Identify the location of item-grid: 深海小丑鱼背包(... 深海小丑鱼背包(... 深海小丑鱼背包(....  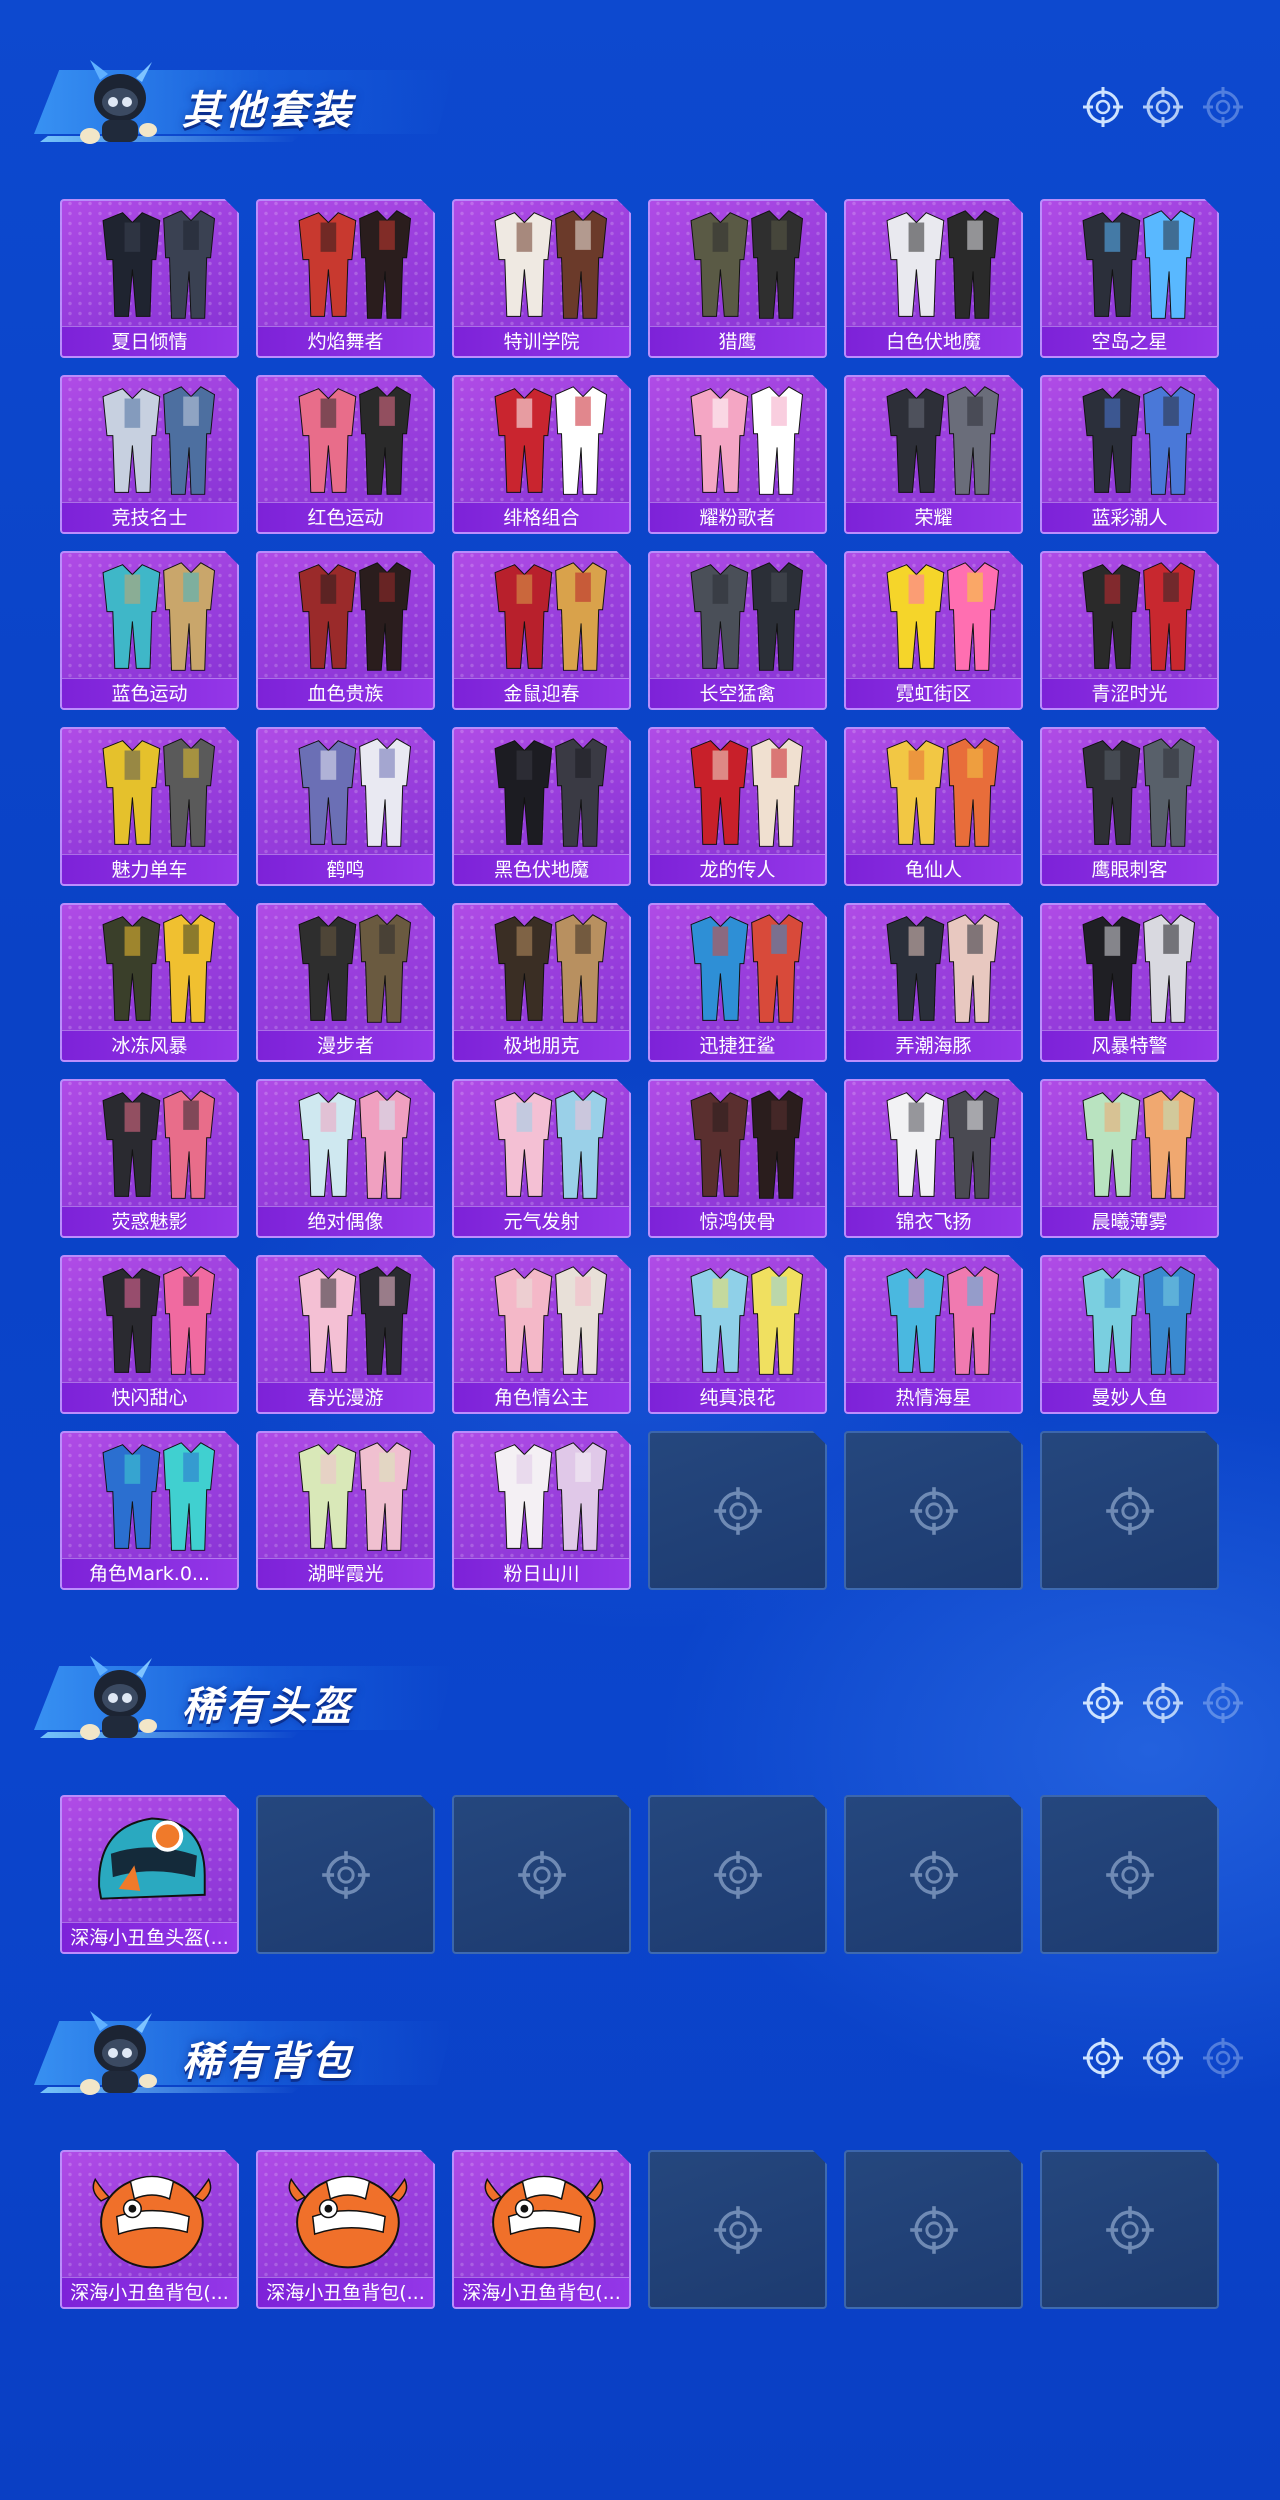
(639, 2229).